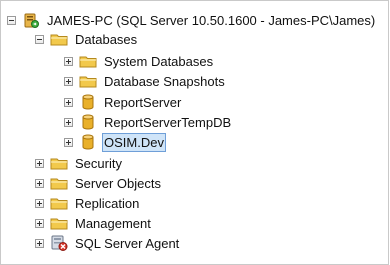  What do you see at coordinates (113, 223) in the screenshot?
I see `tree-node-label: Management` at bounding box center [113, 223].